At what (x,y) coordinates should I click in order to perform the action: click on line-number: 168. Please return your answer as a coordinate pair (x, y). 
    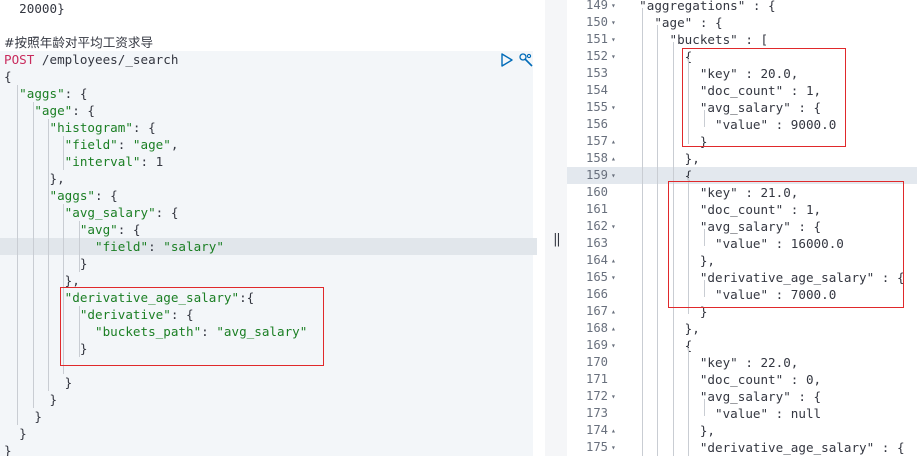
    Looking at the image, I should click on (596, 328).